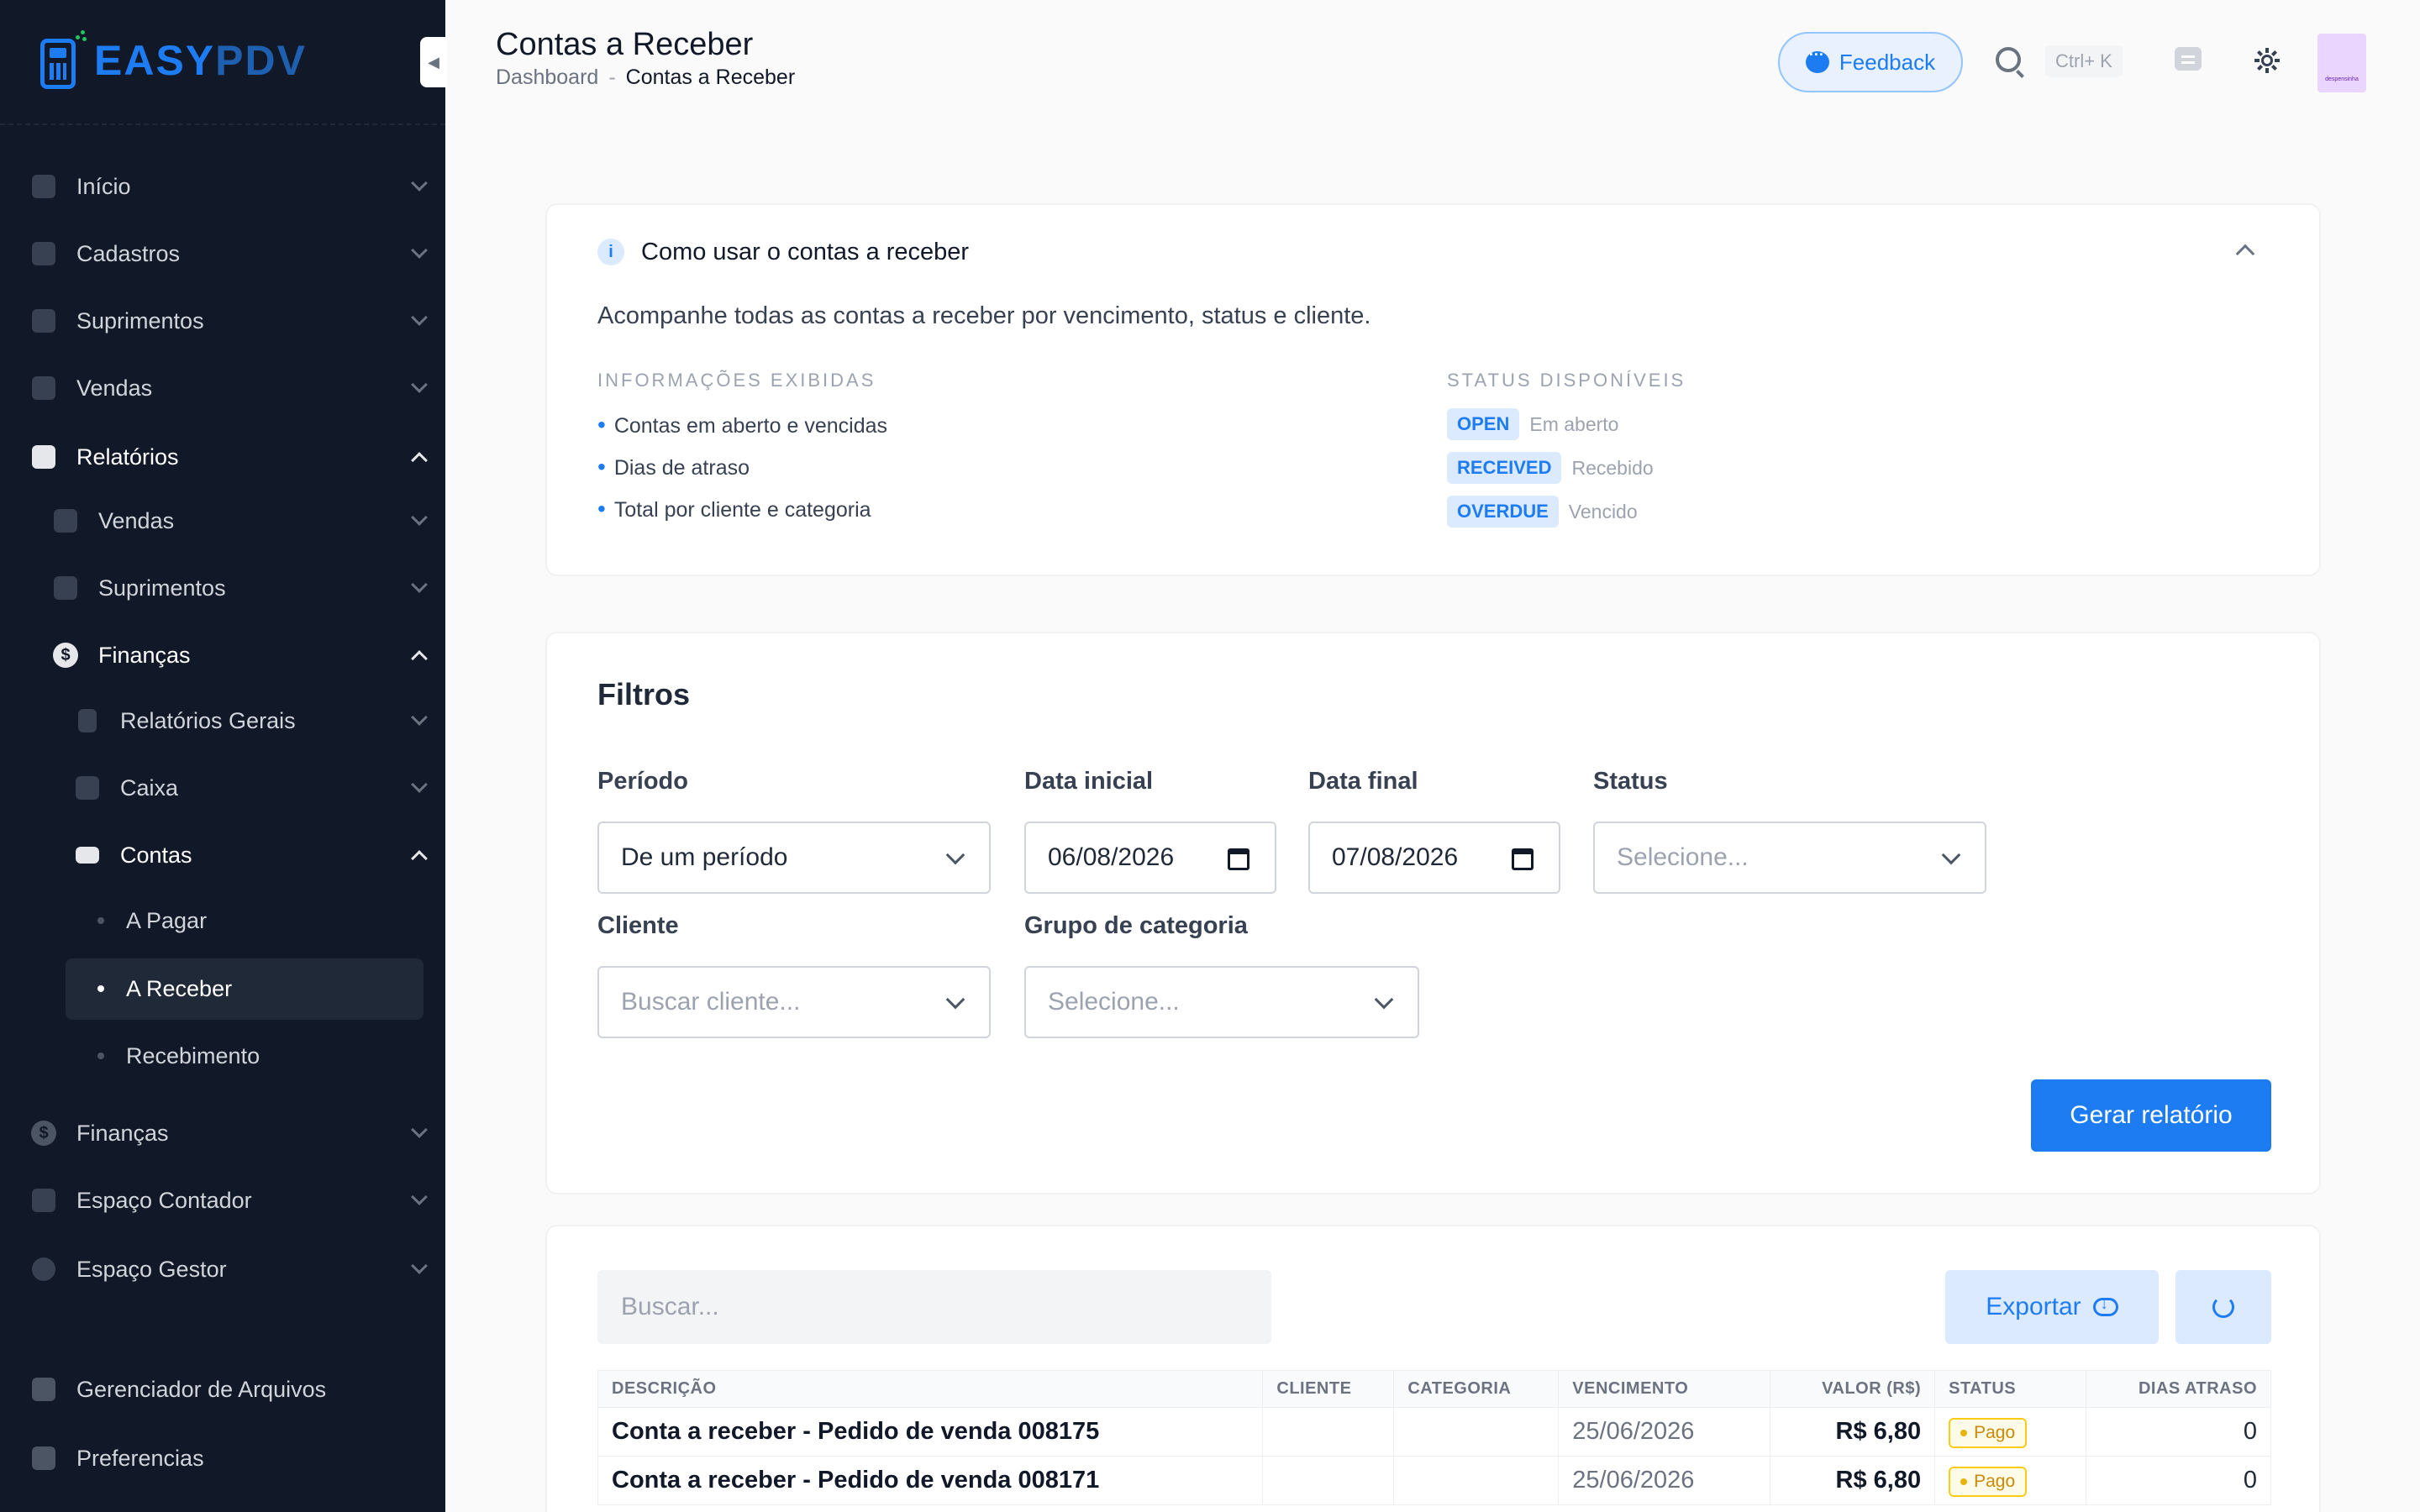 This screenshot has width=2420, height=1512. What do you see at coordinates (2342, 79) in the screenshot?
I see `avatar-text: despensinha` at bounding box center [2342, 79].